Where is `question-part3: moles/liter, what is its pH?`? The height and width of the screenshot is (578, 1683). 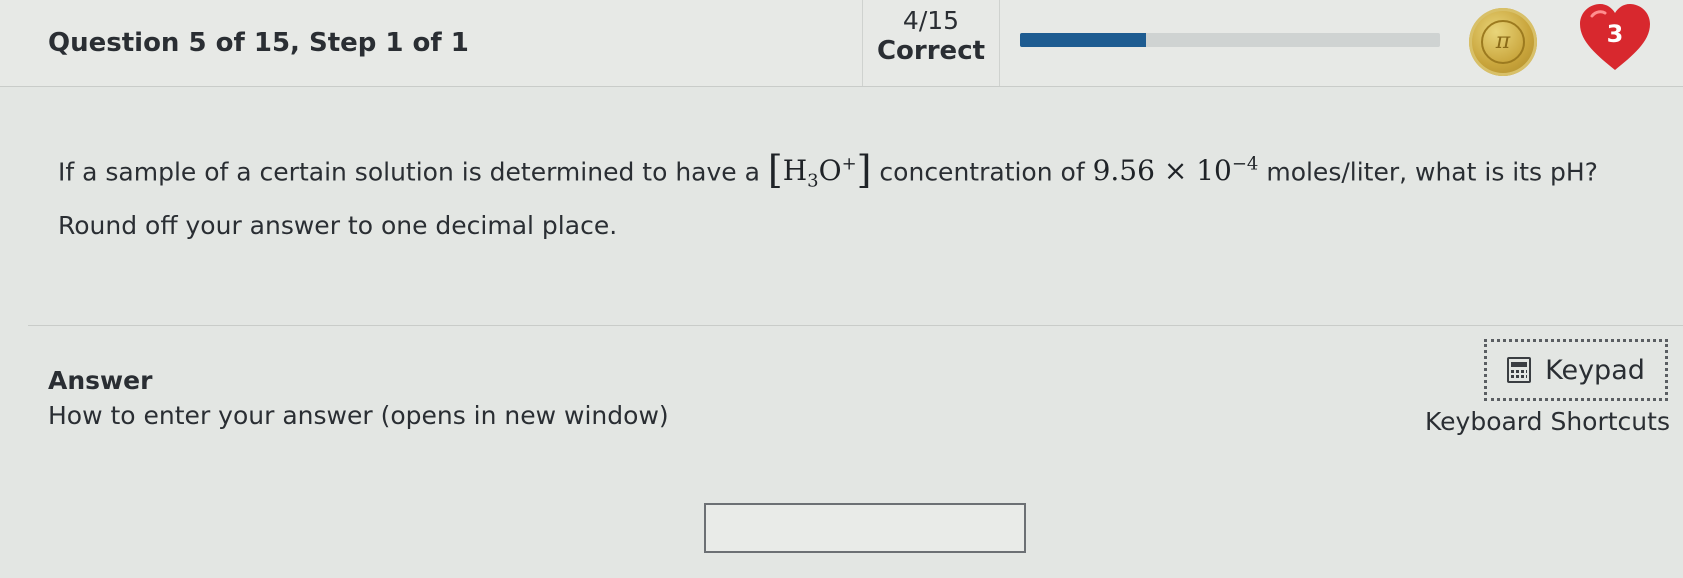
question-part3: moles/liter, what is its pH? is located at coordinates (1428, 172).